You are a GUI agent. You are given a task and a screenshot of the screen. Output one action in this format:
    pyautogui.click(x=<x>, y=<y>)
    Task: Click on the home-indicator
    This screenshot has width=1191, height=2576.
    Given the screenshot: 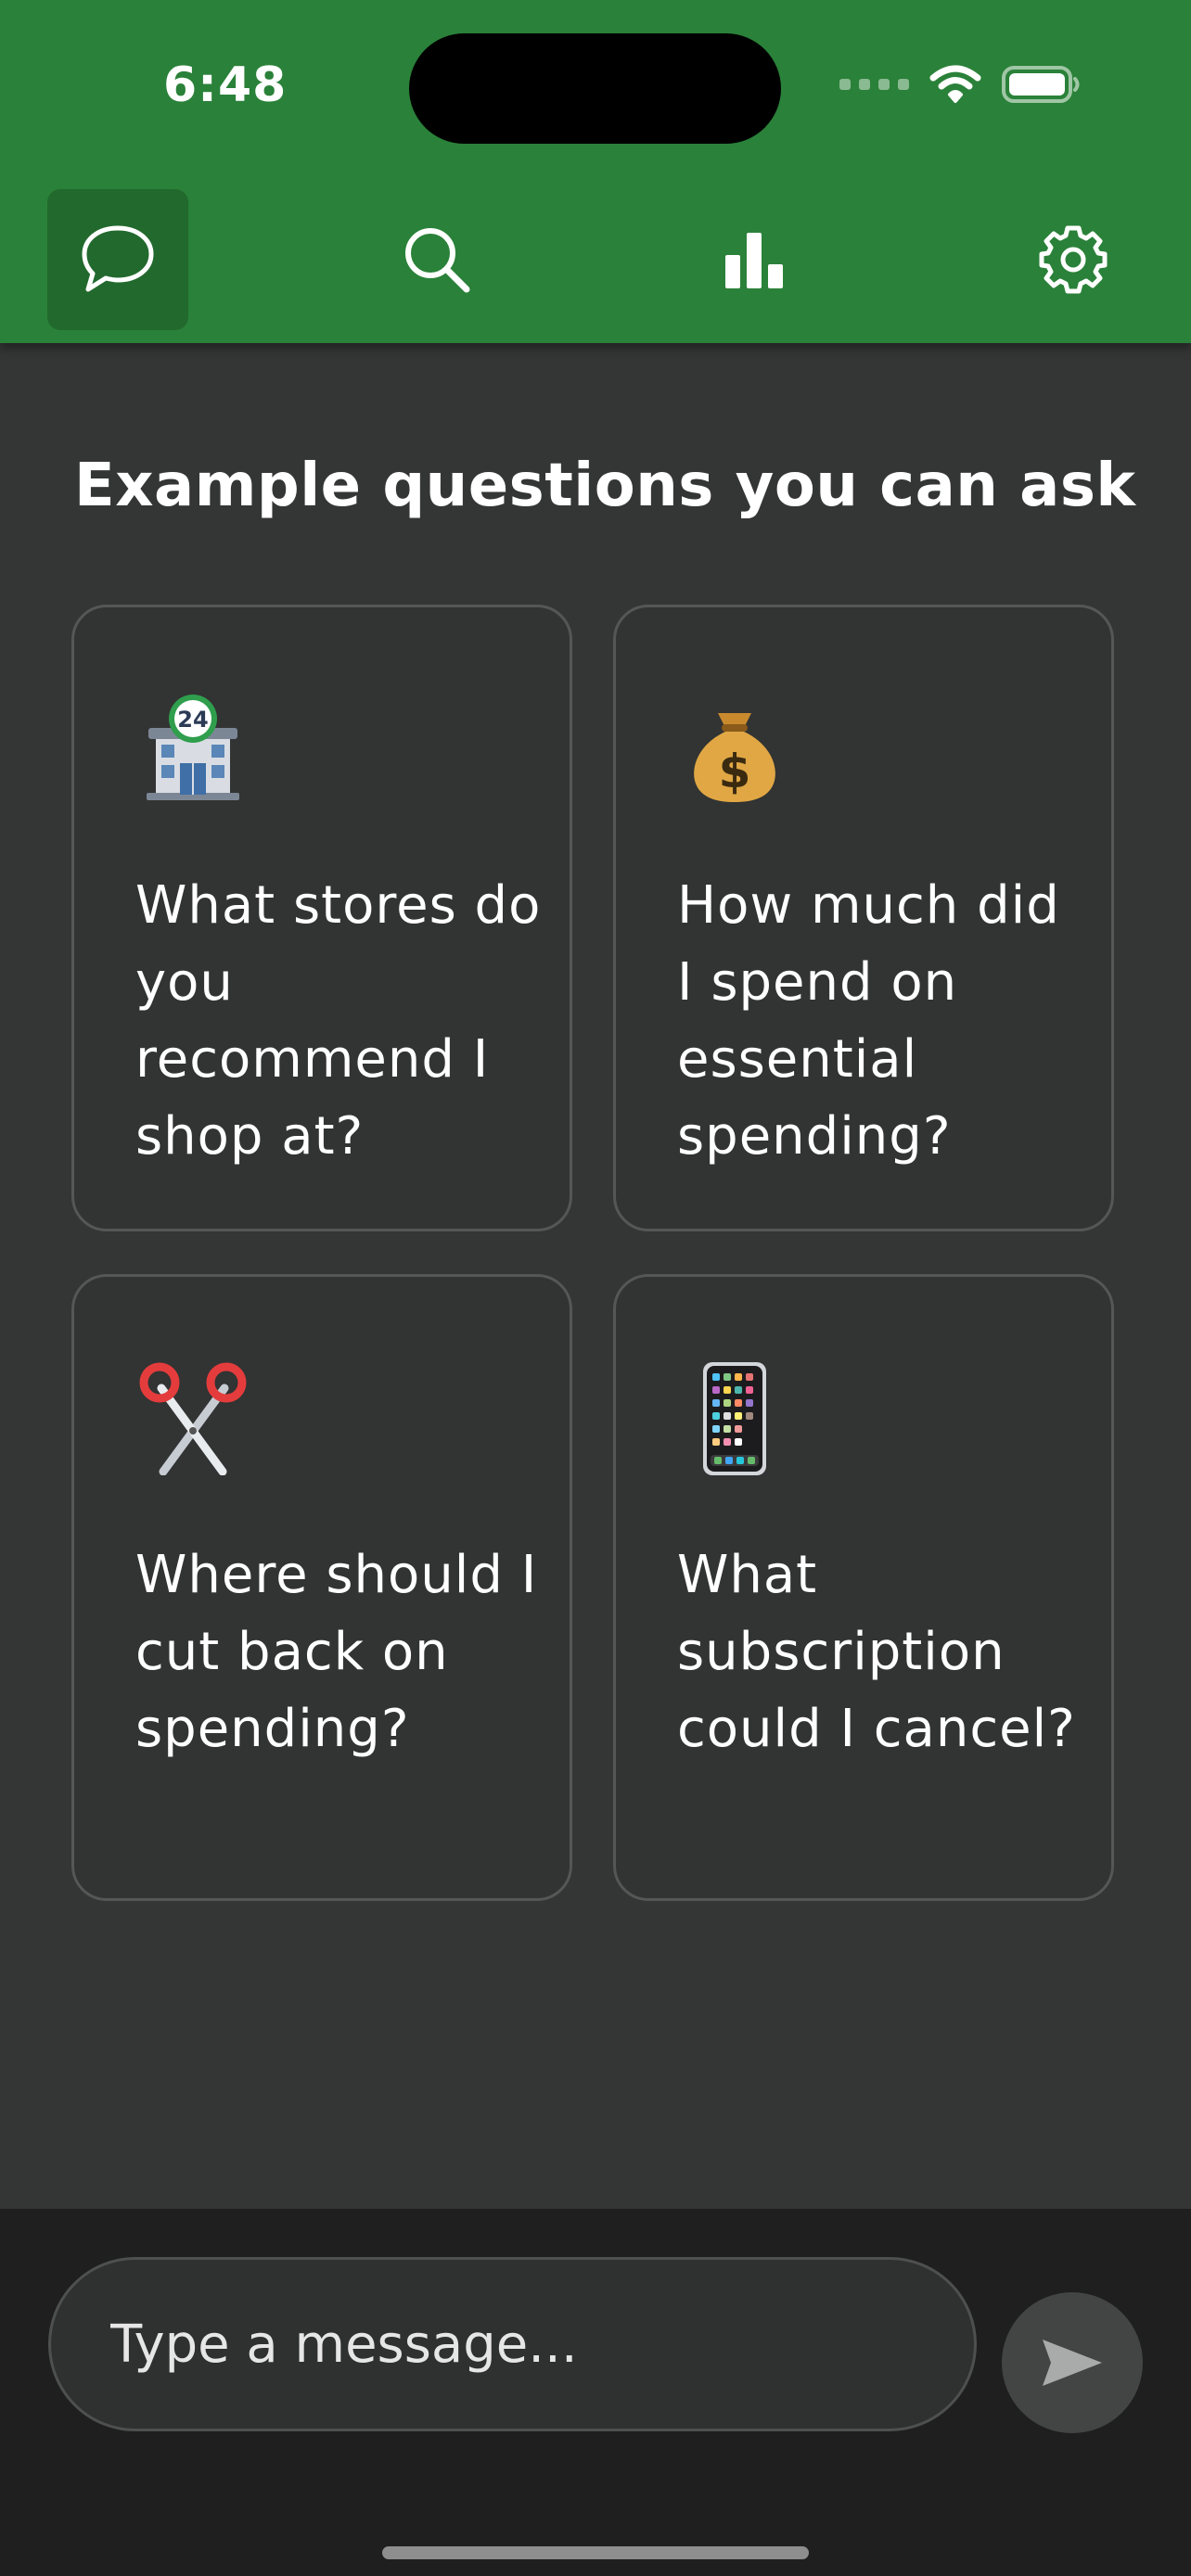 What is the action you would take?
    pyautogui.click(x=595, y=2553)
    